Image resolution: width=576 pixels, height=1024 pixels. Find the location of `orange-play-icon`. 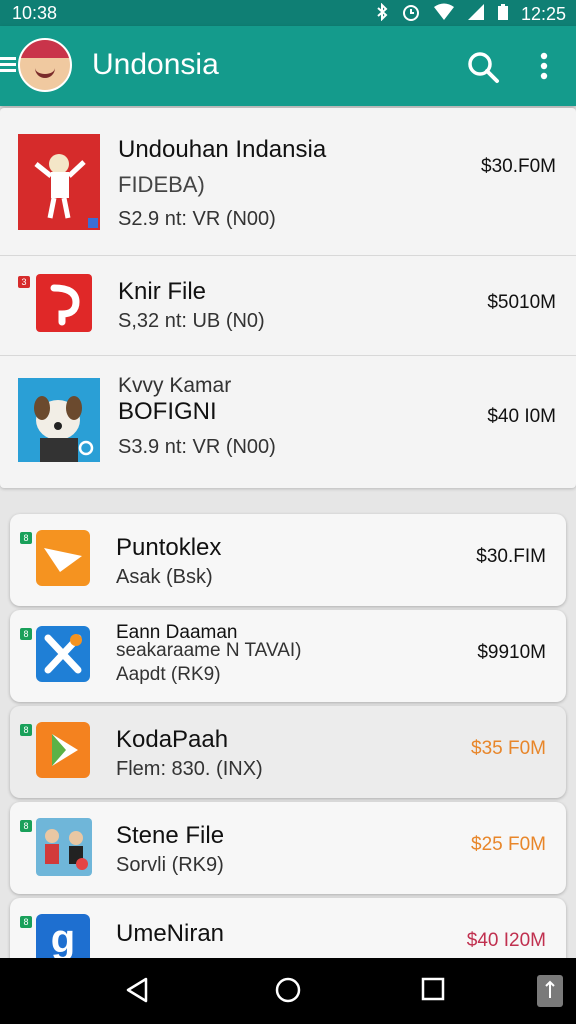

orange-play-icon is located at coordinates (63, 750).